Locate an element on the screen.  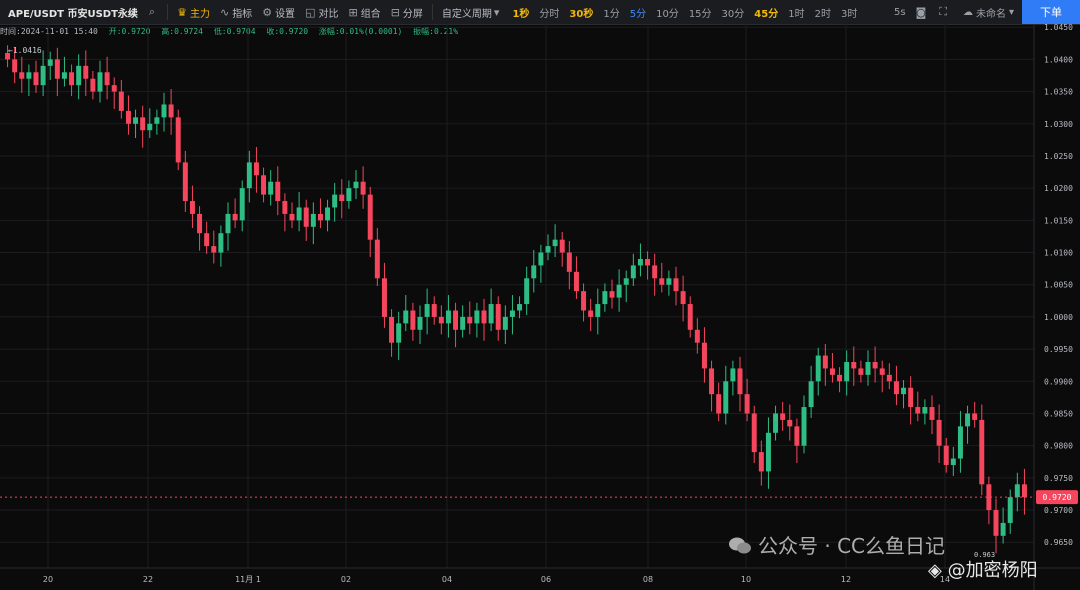
search-button: ⌕ is located at coordinates (153, 12).